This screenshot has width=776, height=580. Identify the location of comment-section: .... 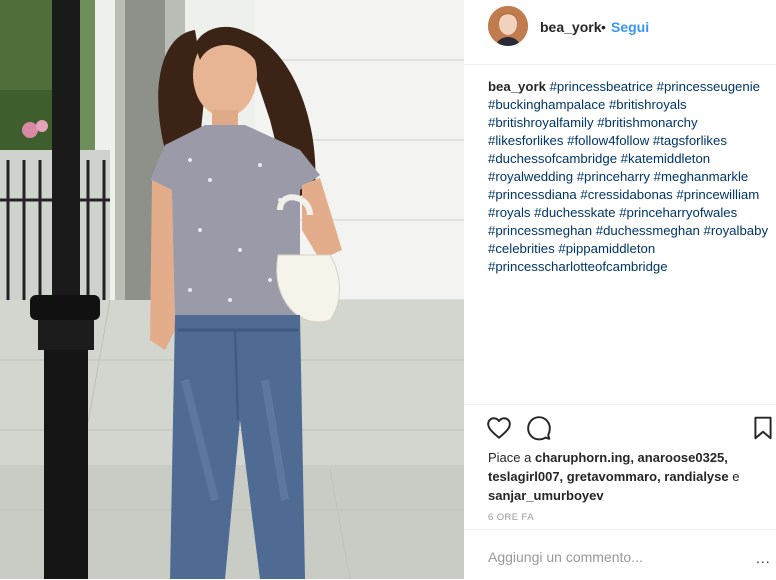
(620, 554).